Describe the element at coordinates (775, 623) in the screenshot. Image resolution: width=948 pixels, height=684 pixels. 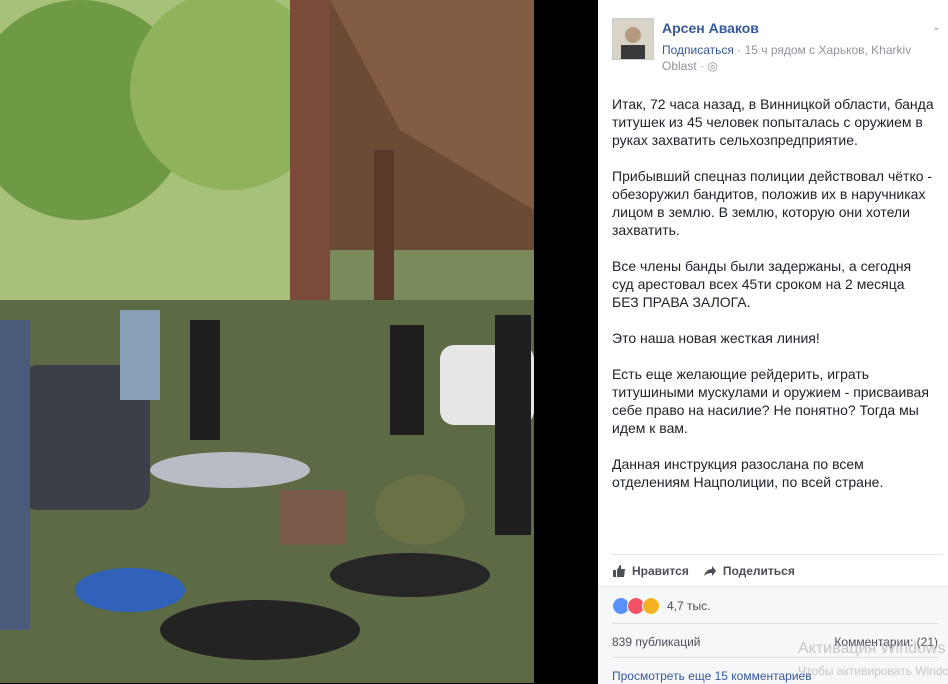
I see `divider` at that location.